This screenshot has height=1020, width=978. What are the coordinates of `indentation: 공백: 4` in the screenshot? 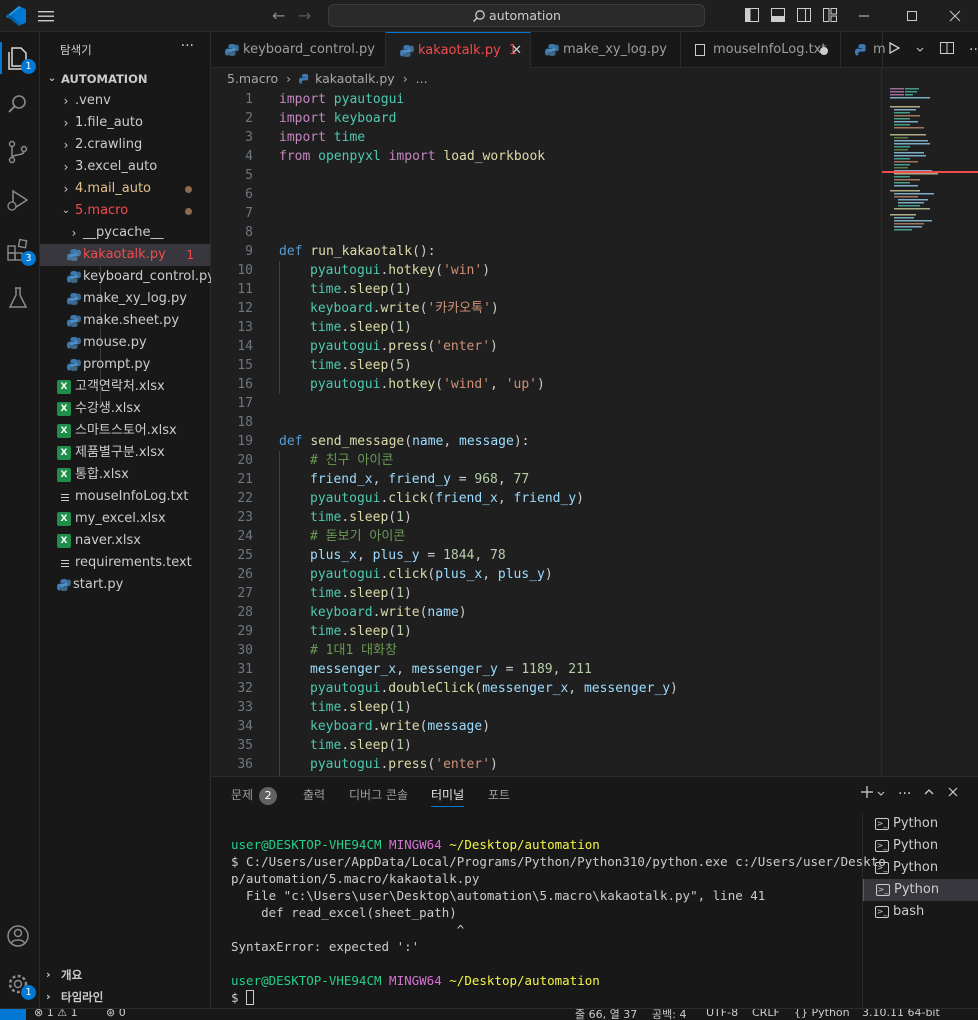 It's located at (669, 1014).